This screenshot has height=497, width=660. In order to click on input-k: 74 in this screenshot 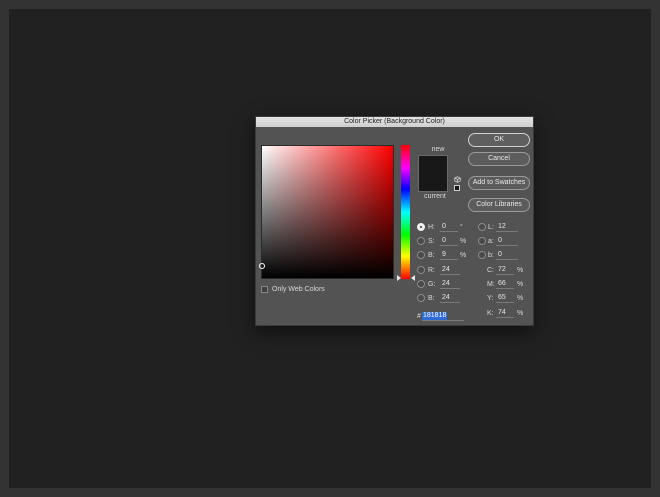, I will do `click(505, 313)`.